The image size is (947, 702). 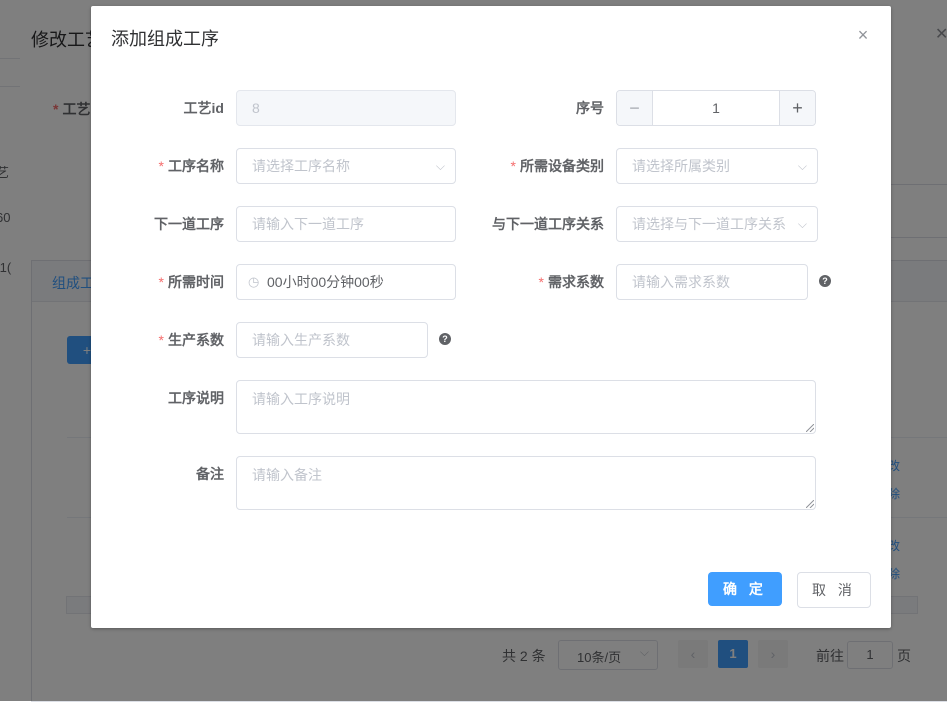 I want to click on close-icon: ×, so click(x=863, y=35).